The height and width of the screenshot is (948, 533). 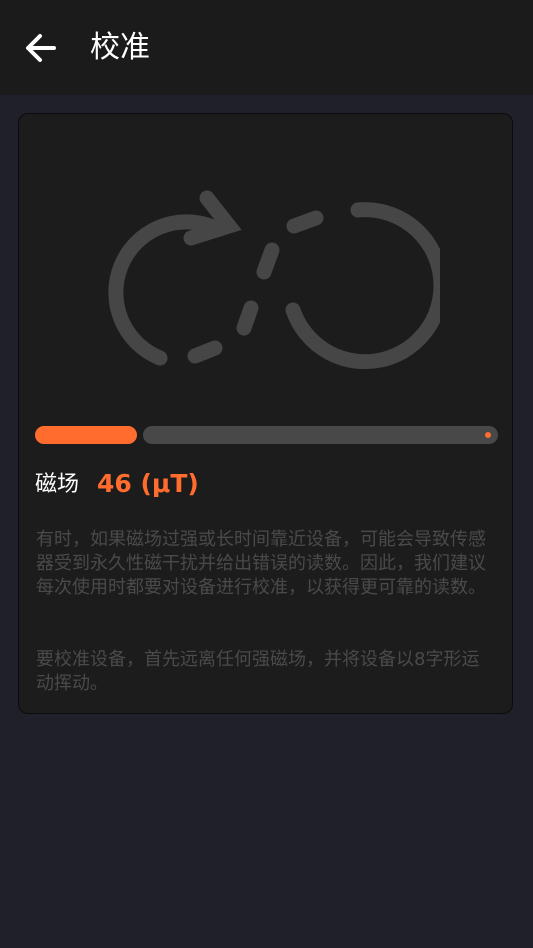 I want to click on arrow-left-icon, so click(x=41, y=48).